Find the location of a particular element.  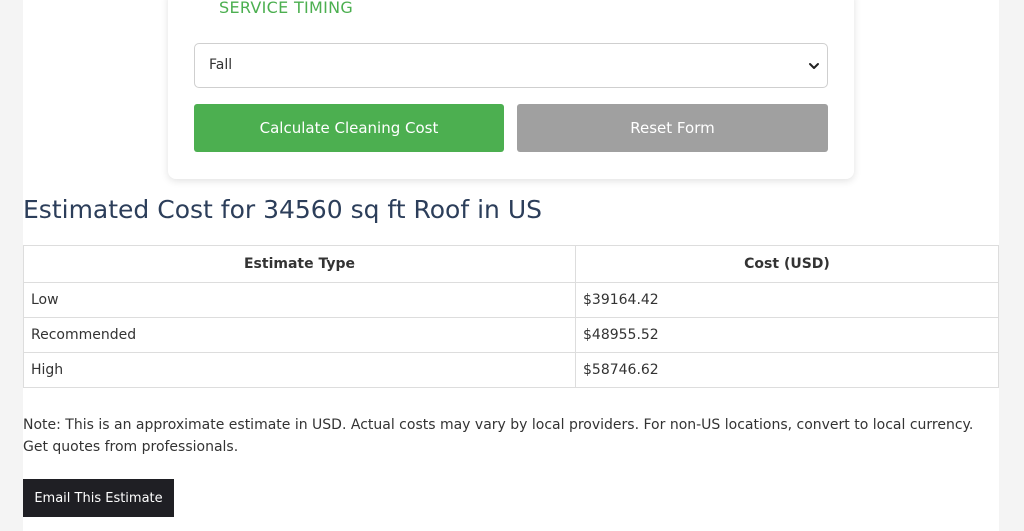

table-row: Recommended $48955.52 is located at coordinates (511, 335).